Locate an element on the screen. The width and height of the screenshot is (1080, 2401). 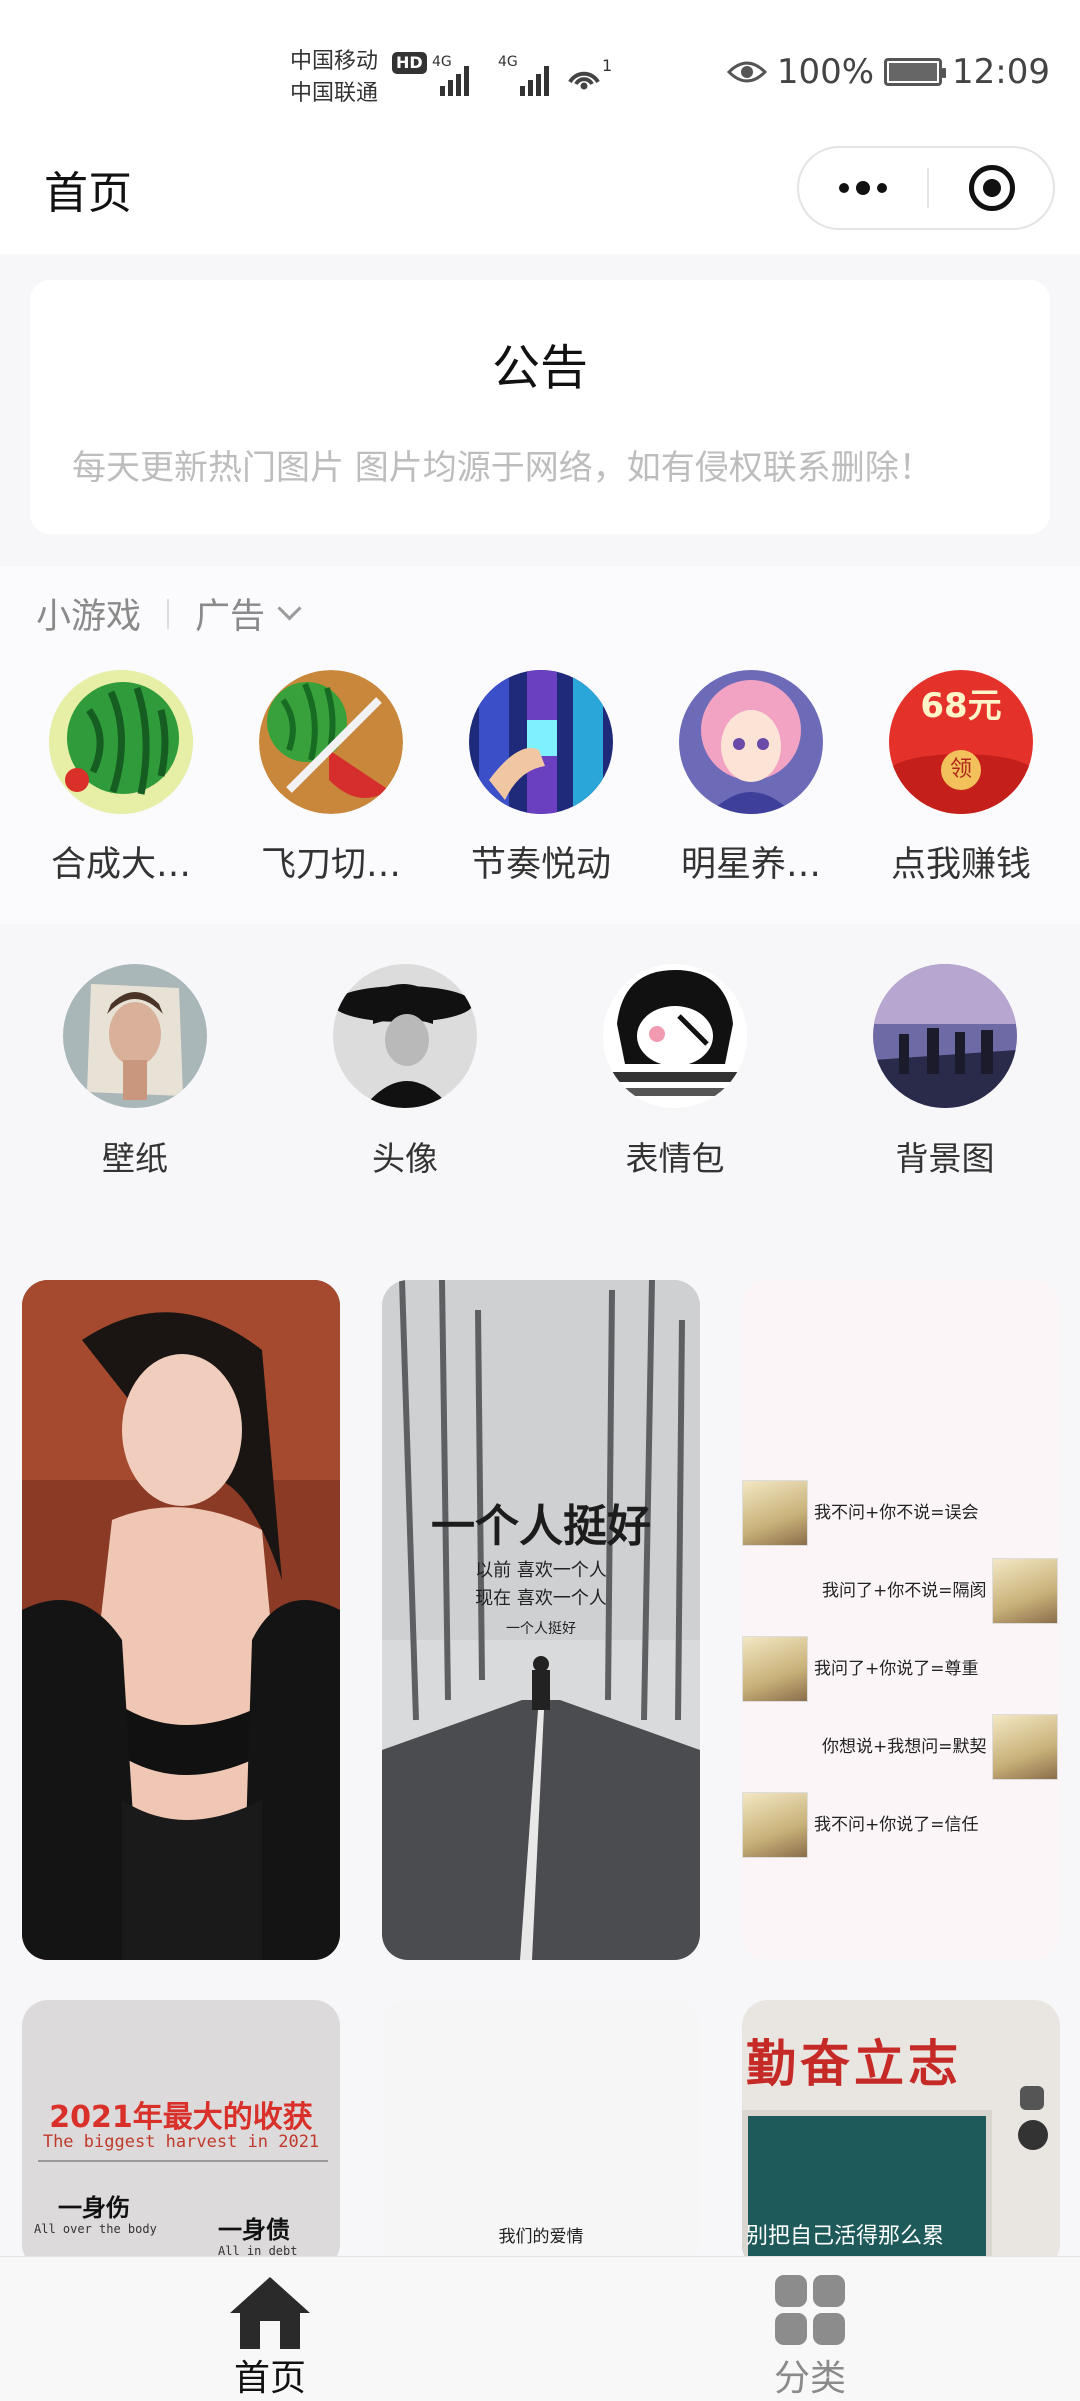
backgrounds-thumbnail is located at coordinates (945, 1036).